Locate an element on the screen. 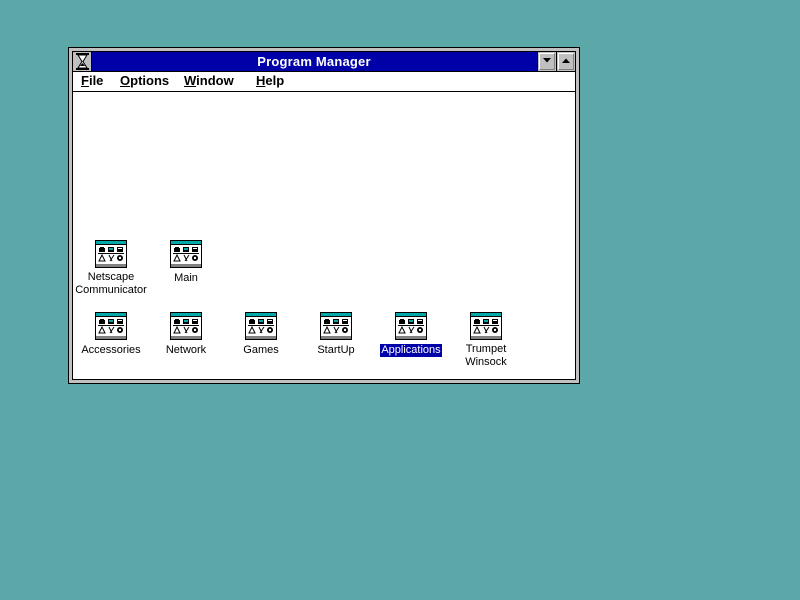  group-games: Games is located at coordinates (261, 335).